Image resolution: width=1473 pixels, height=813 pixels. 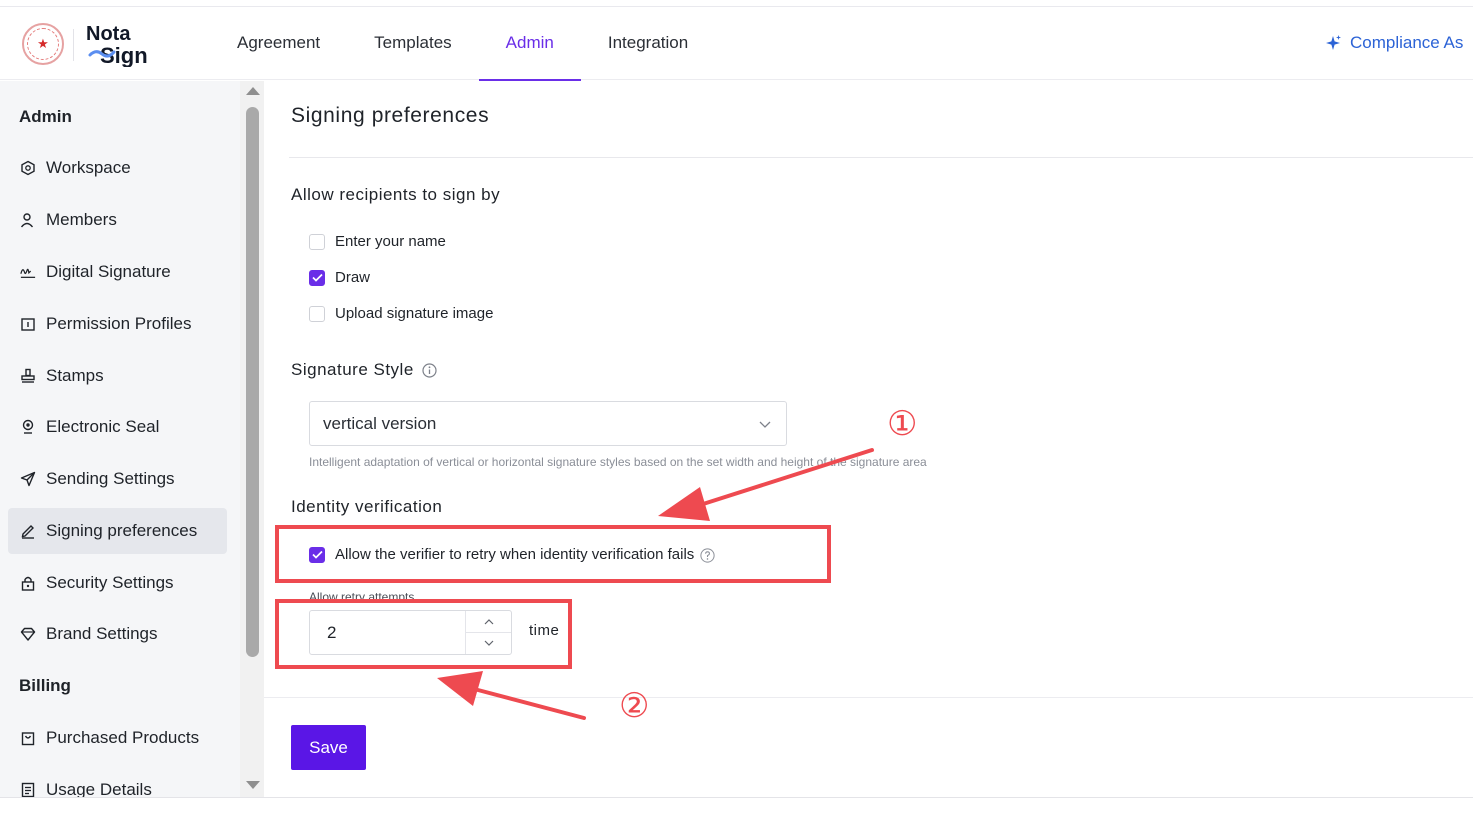 I want to click on checkbox-checked, so click(x=317, y=277).